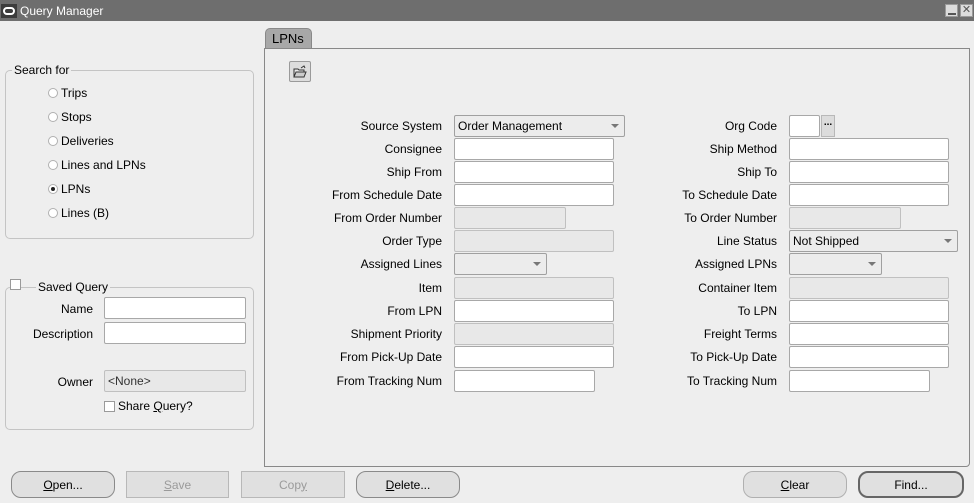  Describe the element at coordinates (869, 195) in the screenshot. I see `to-schedule-date-input` at that location.